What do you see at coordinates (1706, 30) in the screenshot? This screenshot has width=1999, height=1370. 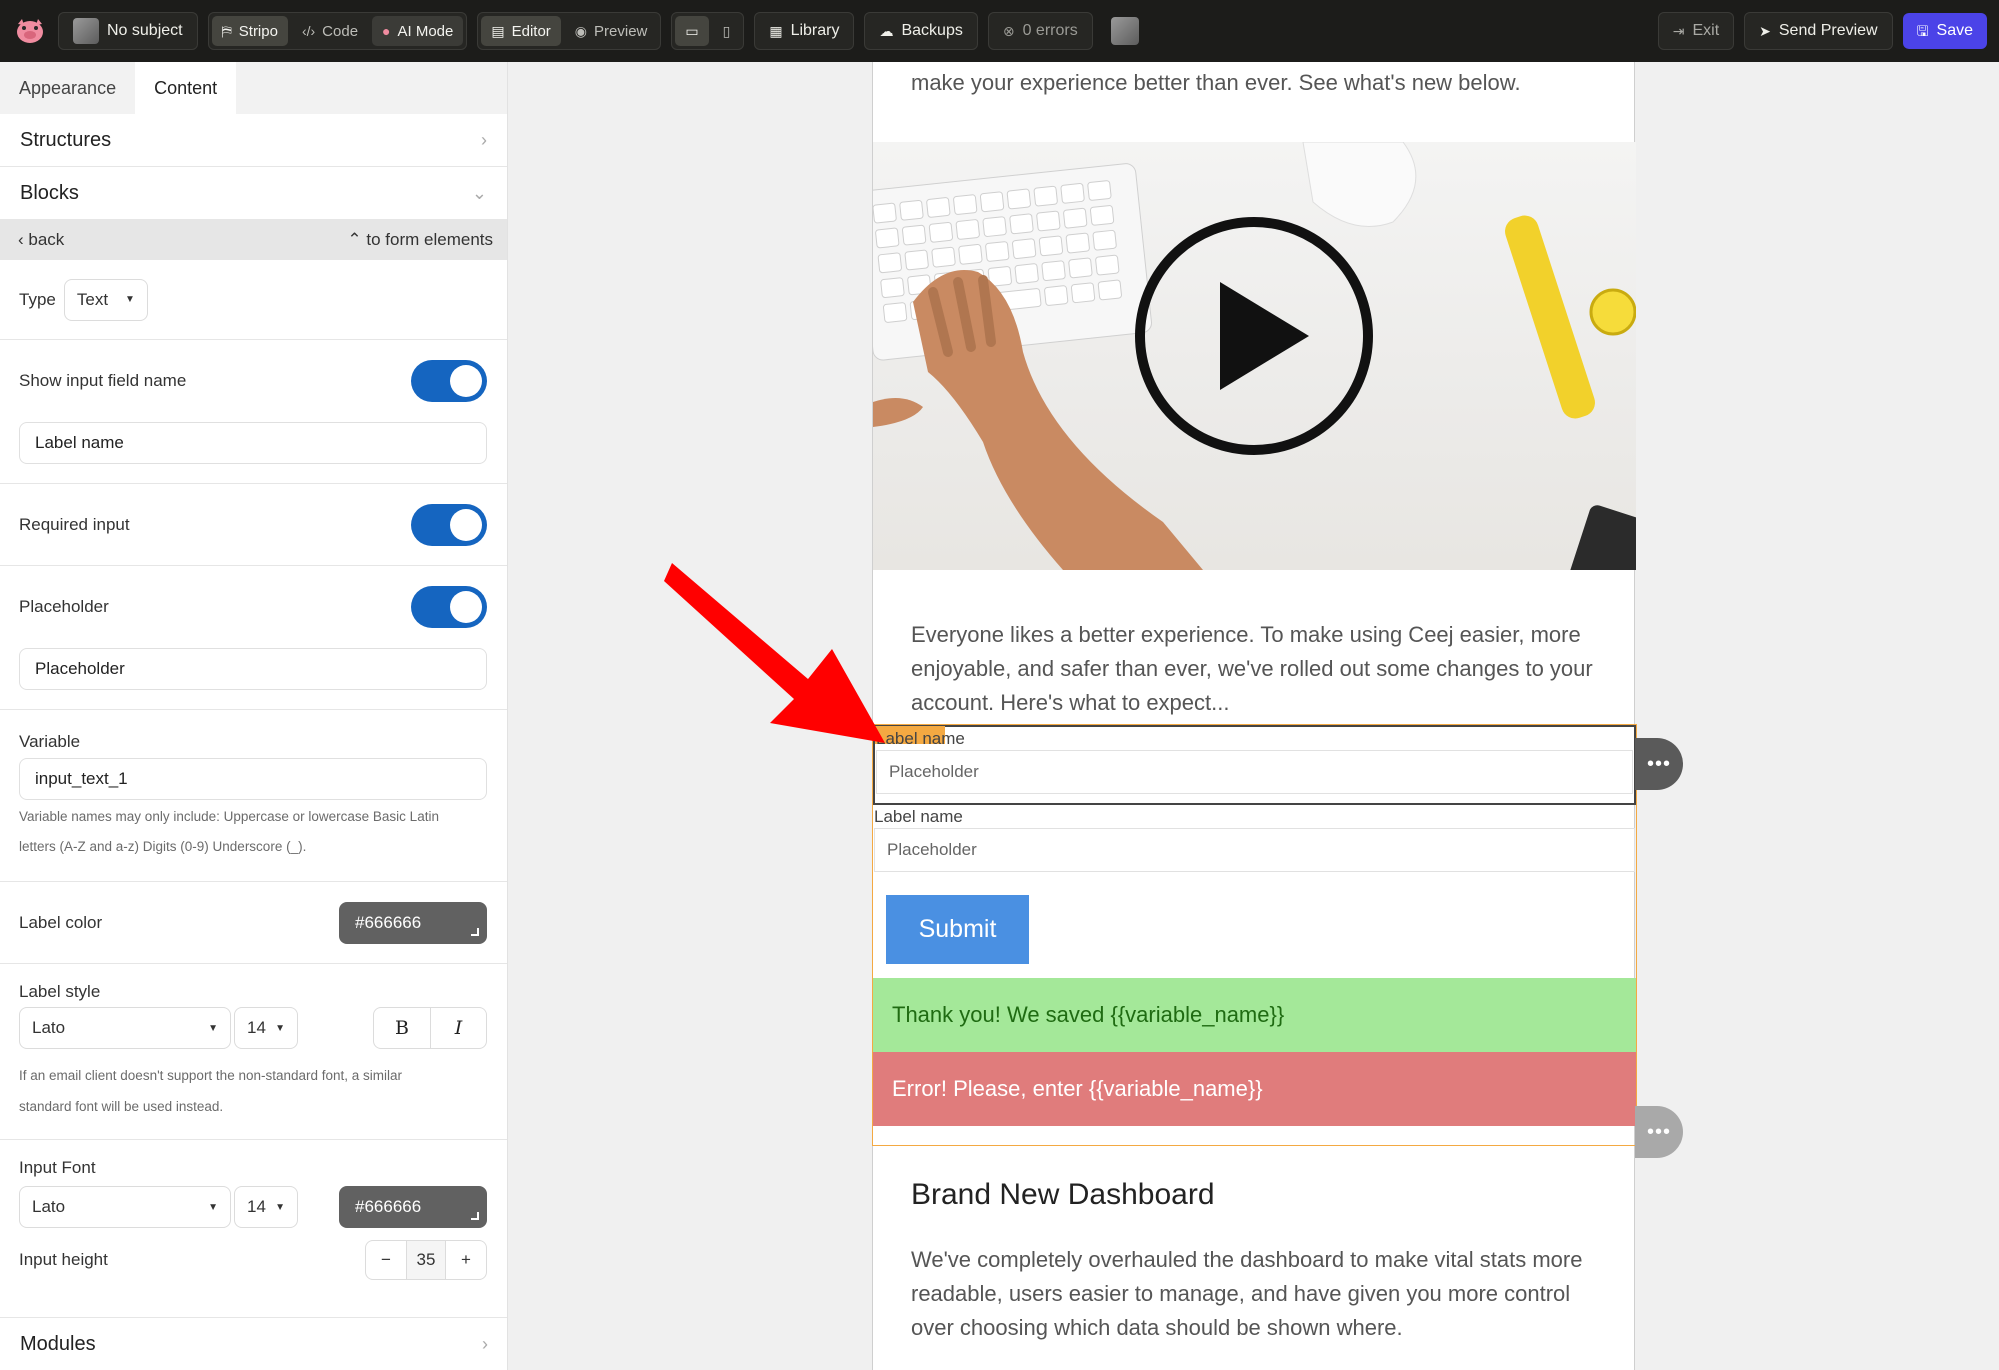 I see `exit-label: Exit` at bounding box center [1706, 30].